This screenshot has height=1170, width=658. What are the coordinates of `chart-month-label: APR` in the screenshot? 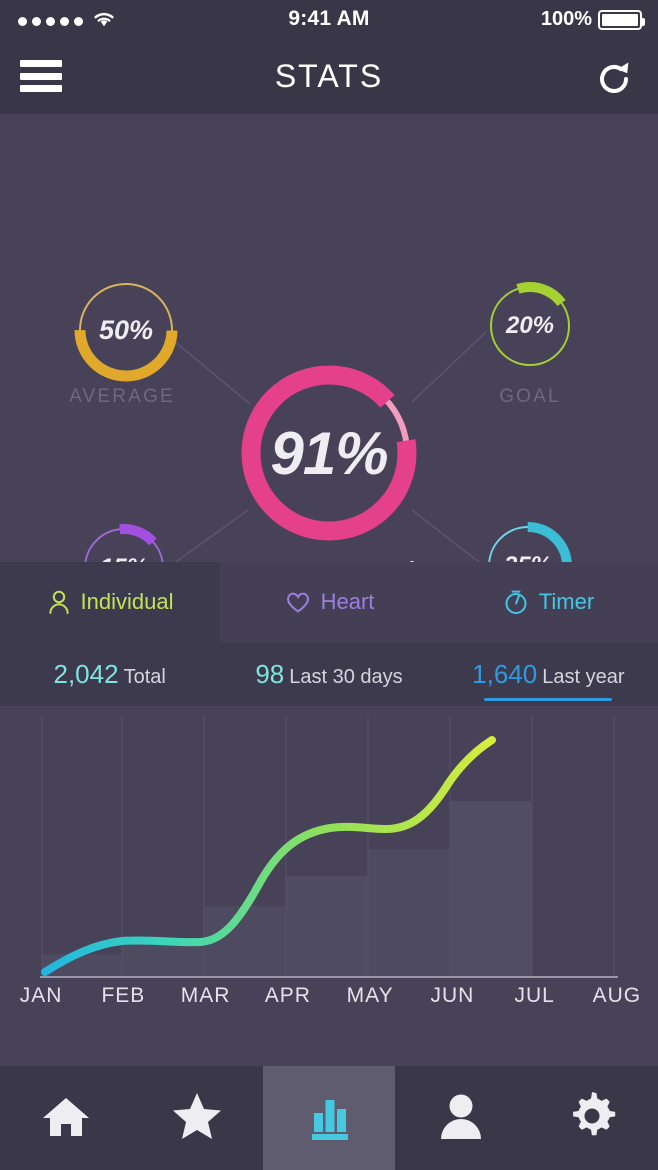 It's located at (287, 995).